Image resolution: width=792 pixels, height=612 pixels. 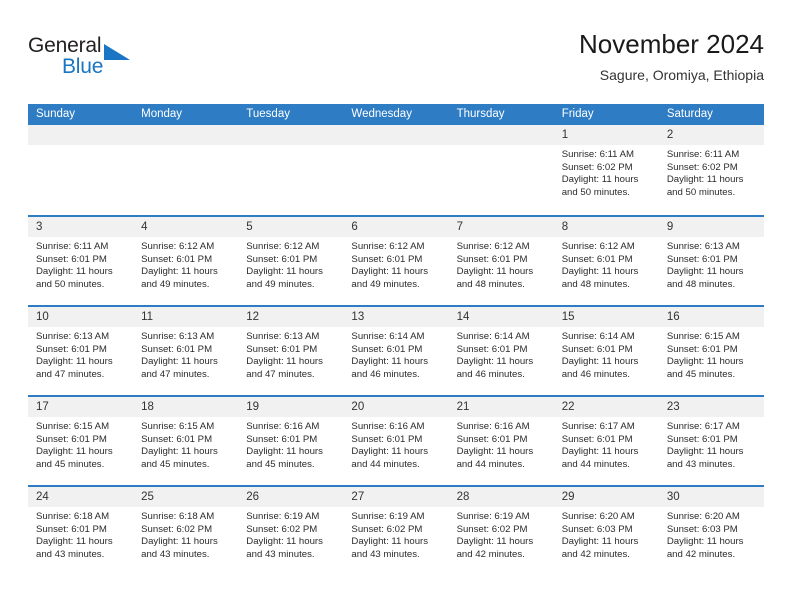 I want to click on day-number: 7, so click(x=501, y=227).